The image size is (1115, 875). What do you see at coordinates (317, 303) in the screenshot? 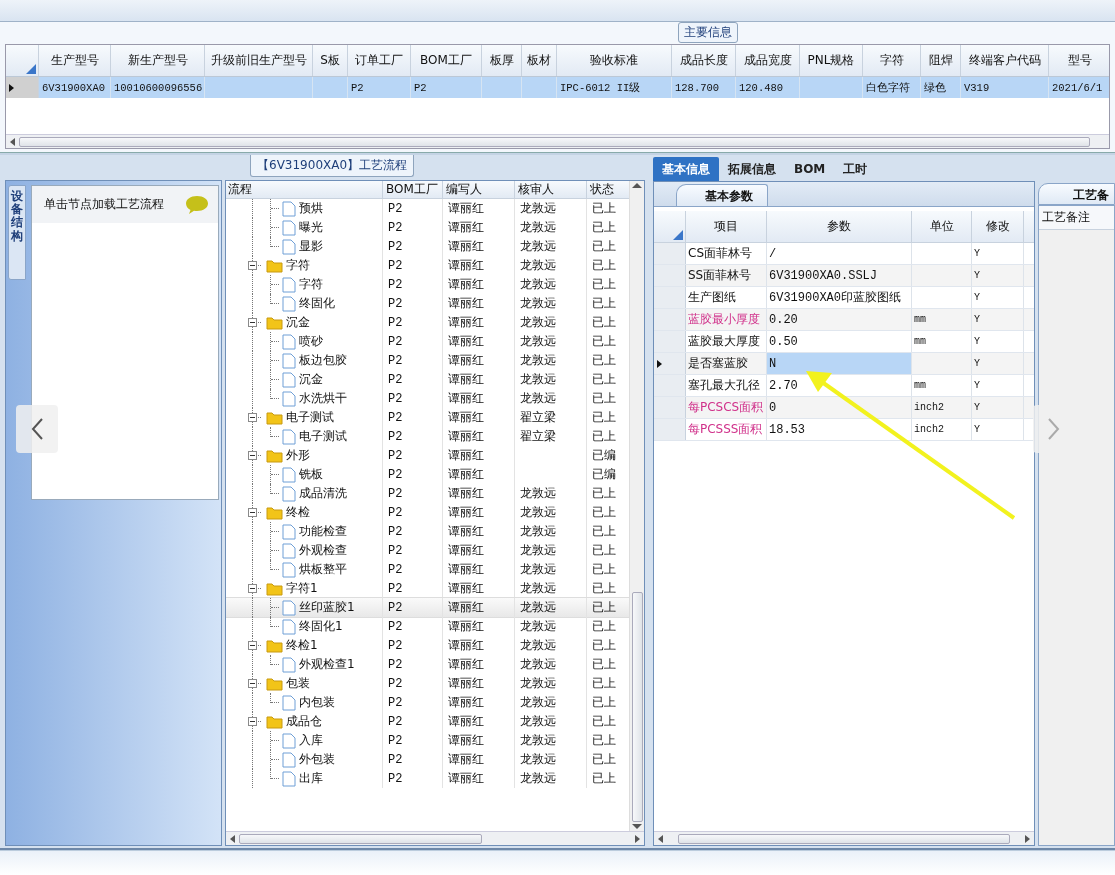
I see `tree-node-label: 终固化` at bounding box center [317, 303].